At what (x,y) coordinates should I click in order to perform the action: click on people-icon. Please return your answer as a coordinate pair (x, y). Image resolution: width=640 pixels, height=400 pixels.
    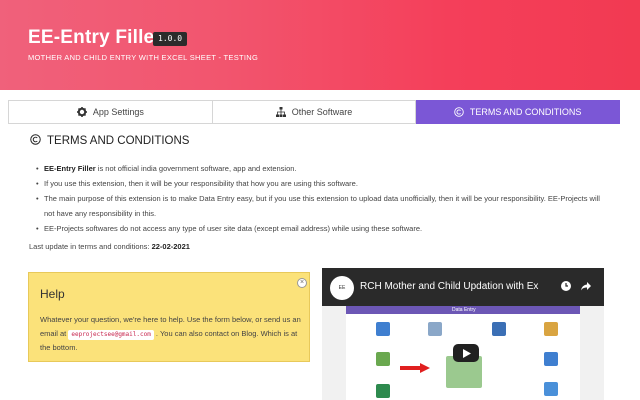
    Looking at the image, I should click on (551, 329).